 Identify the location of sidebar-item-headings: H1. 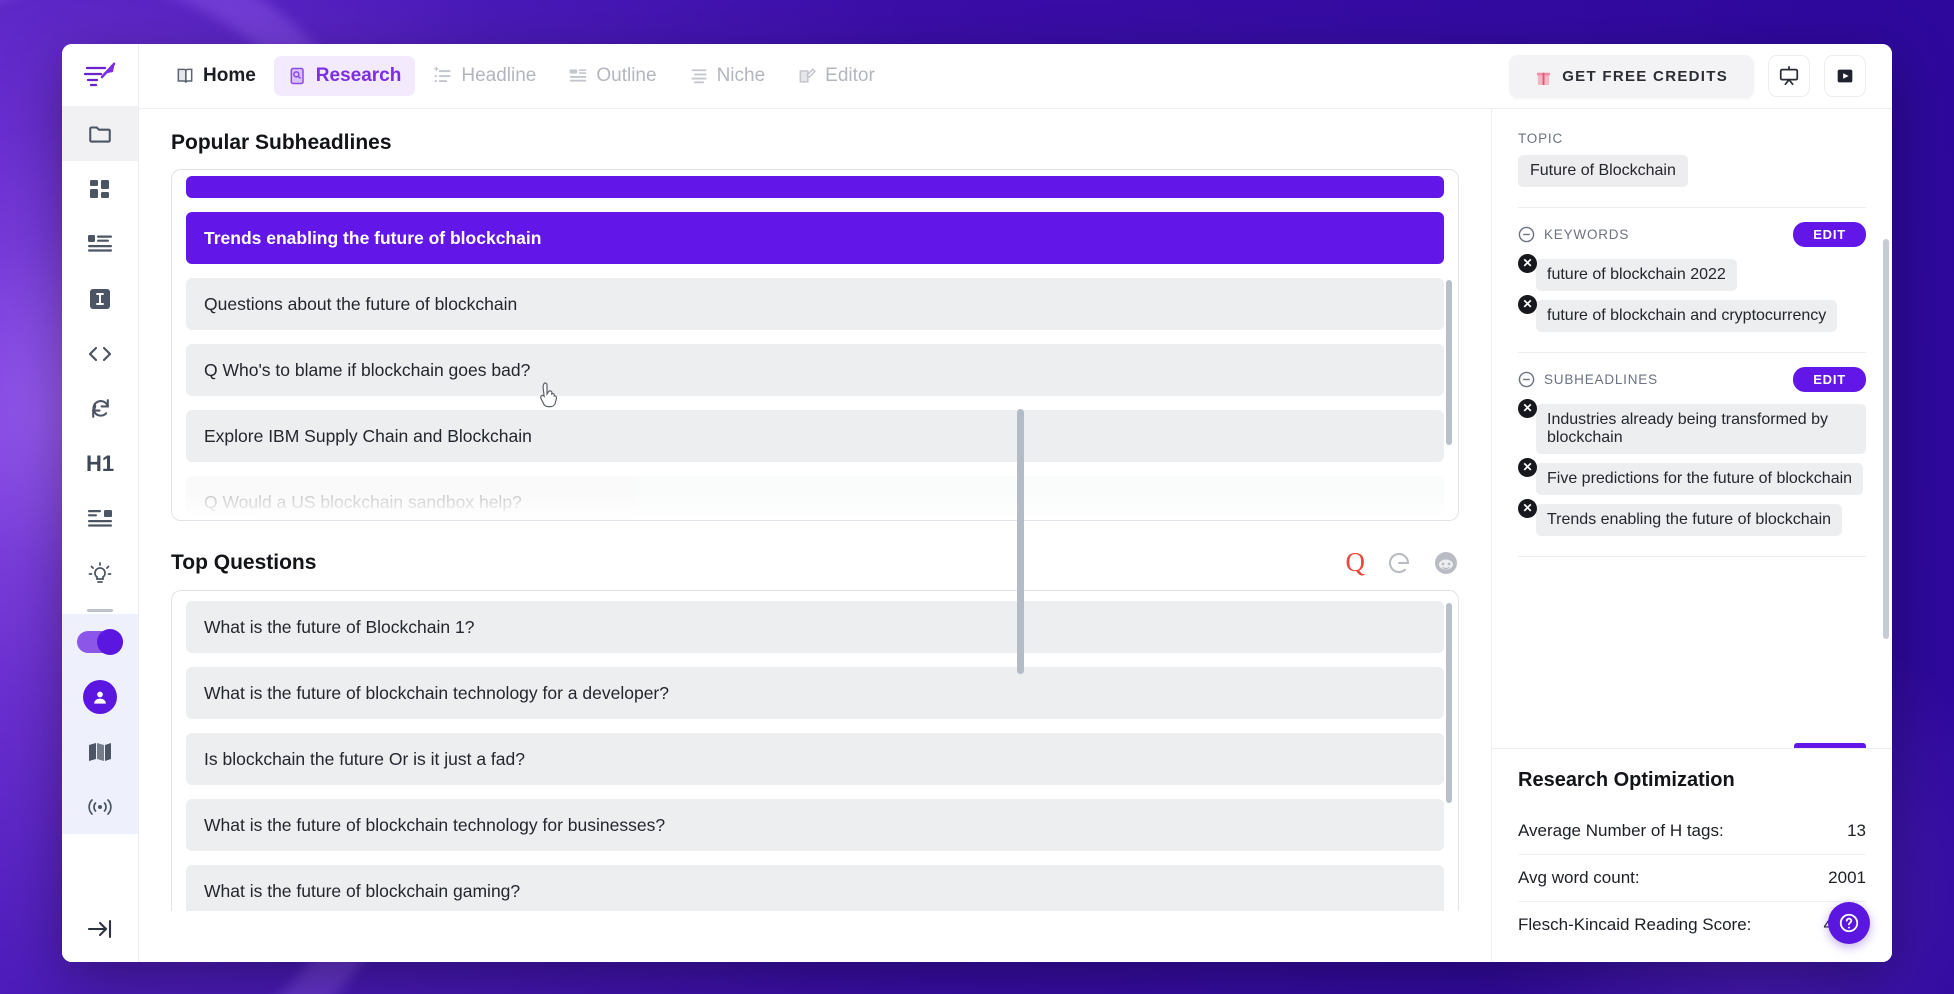
(100, 463).